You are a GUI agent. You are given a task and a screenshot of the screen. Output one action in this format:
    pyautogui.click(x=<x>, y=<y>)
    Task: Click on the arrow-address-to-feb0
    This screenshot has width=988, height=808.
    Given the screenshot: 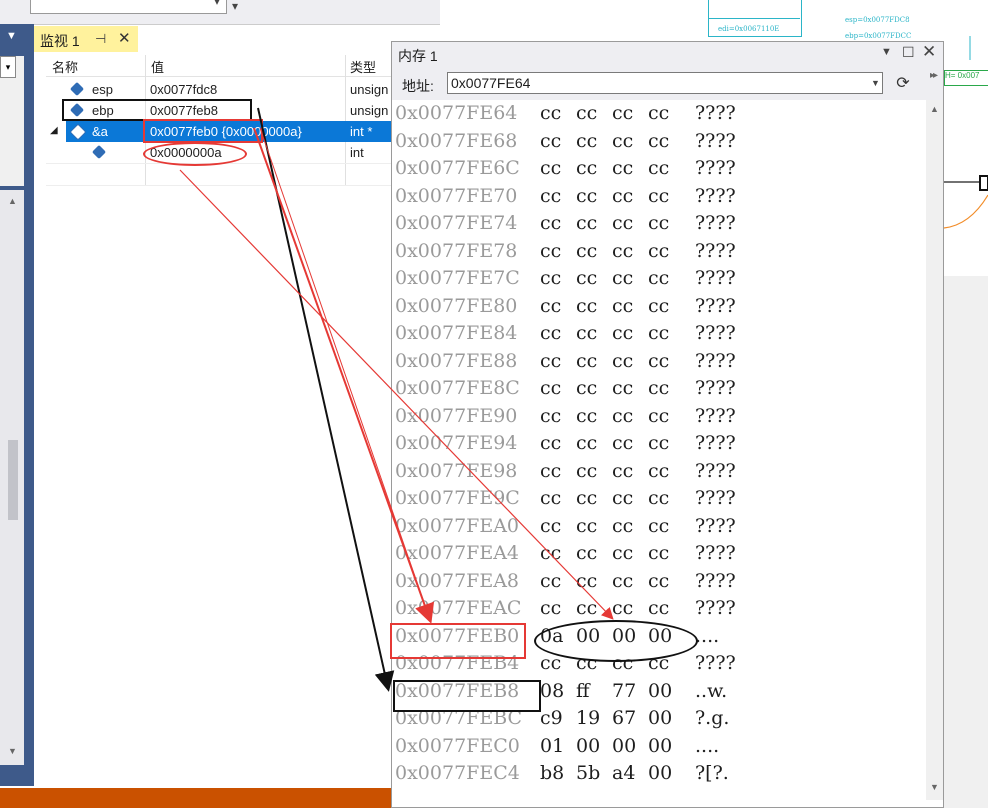 What is the action you would take?
    pyautogui.click(x=344, y=375)
    